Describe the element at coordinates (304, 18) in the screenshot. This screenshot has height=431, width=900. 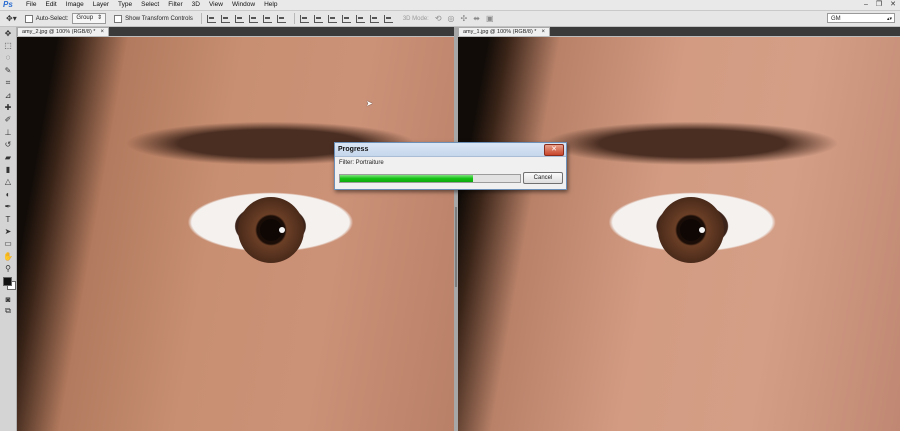
I see `distribute-top-icon` at that location.